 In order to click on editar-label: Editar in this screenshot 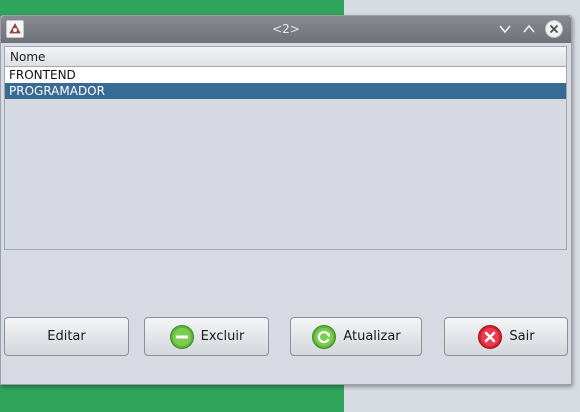, I will do `click(66, 336)`.